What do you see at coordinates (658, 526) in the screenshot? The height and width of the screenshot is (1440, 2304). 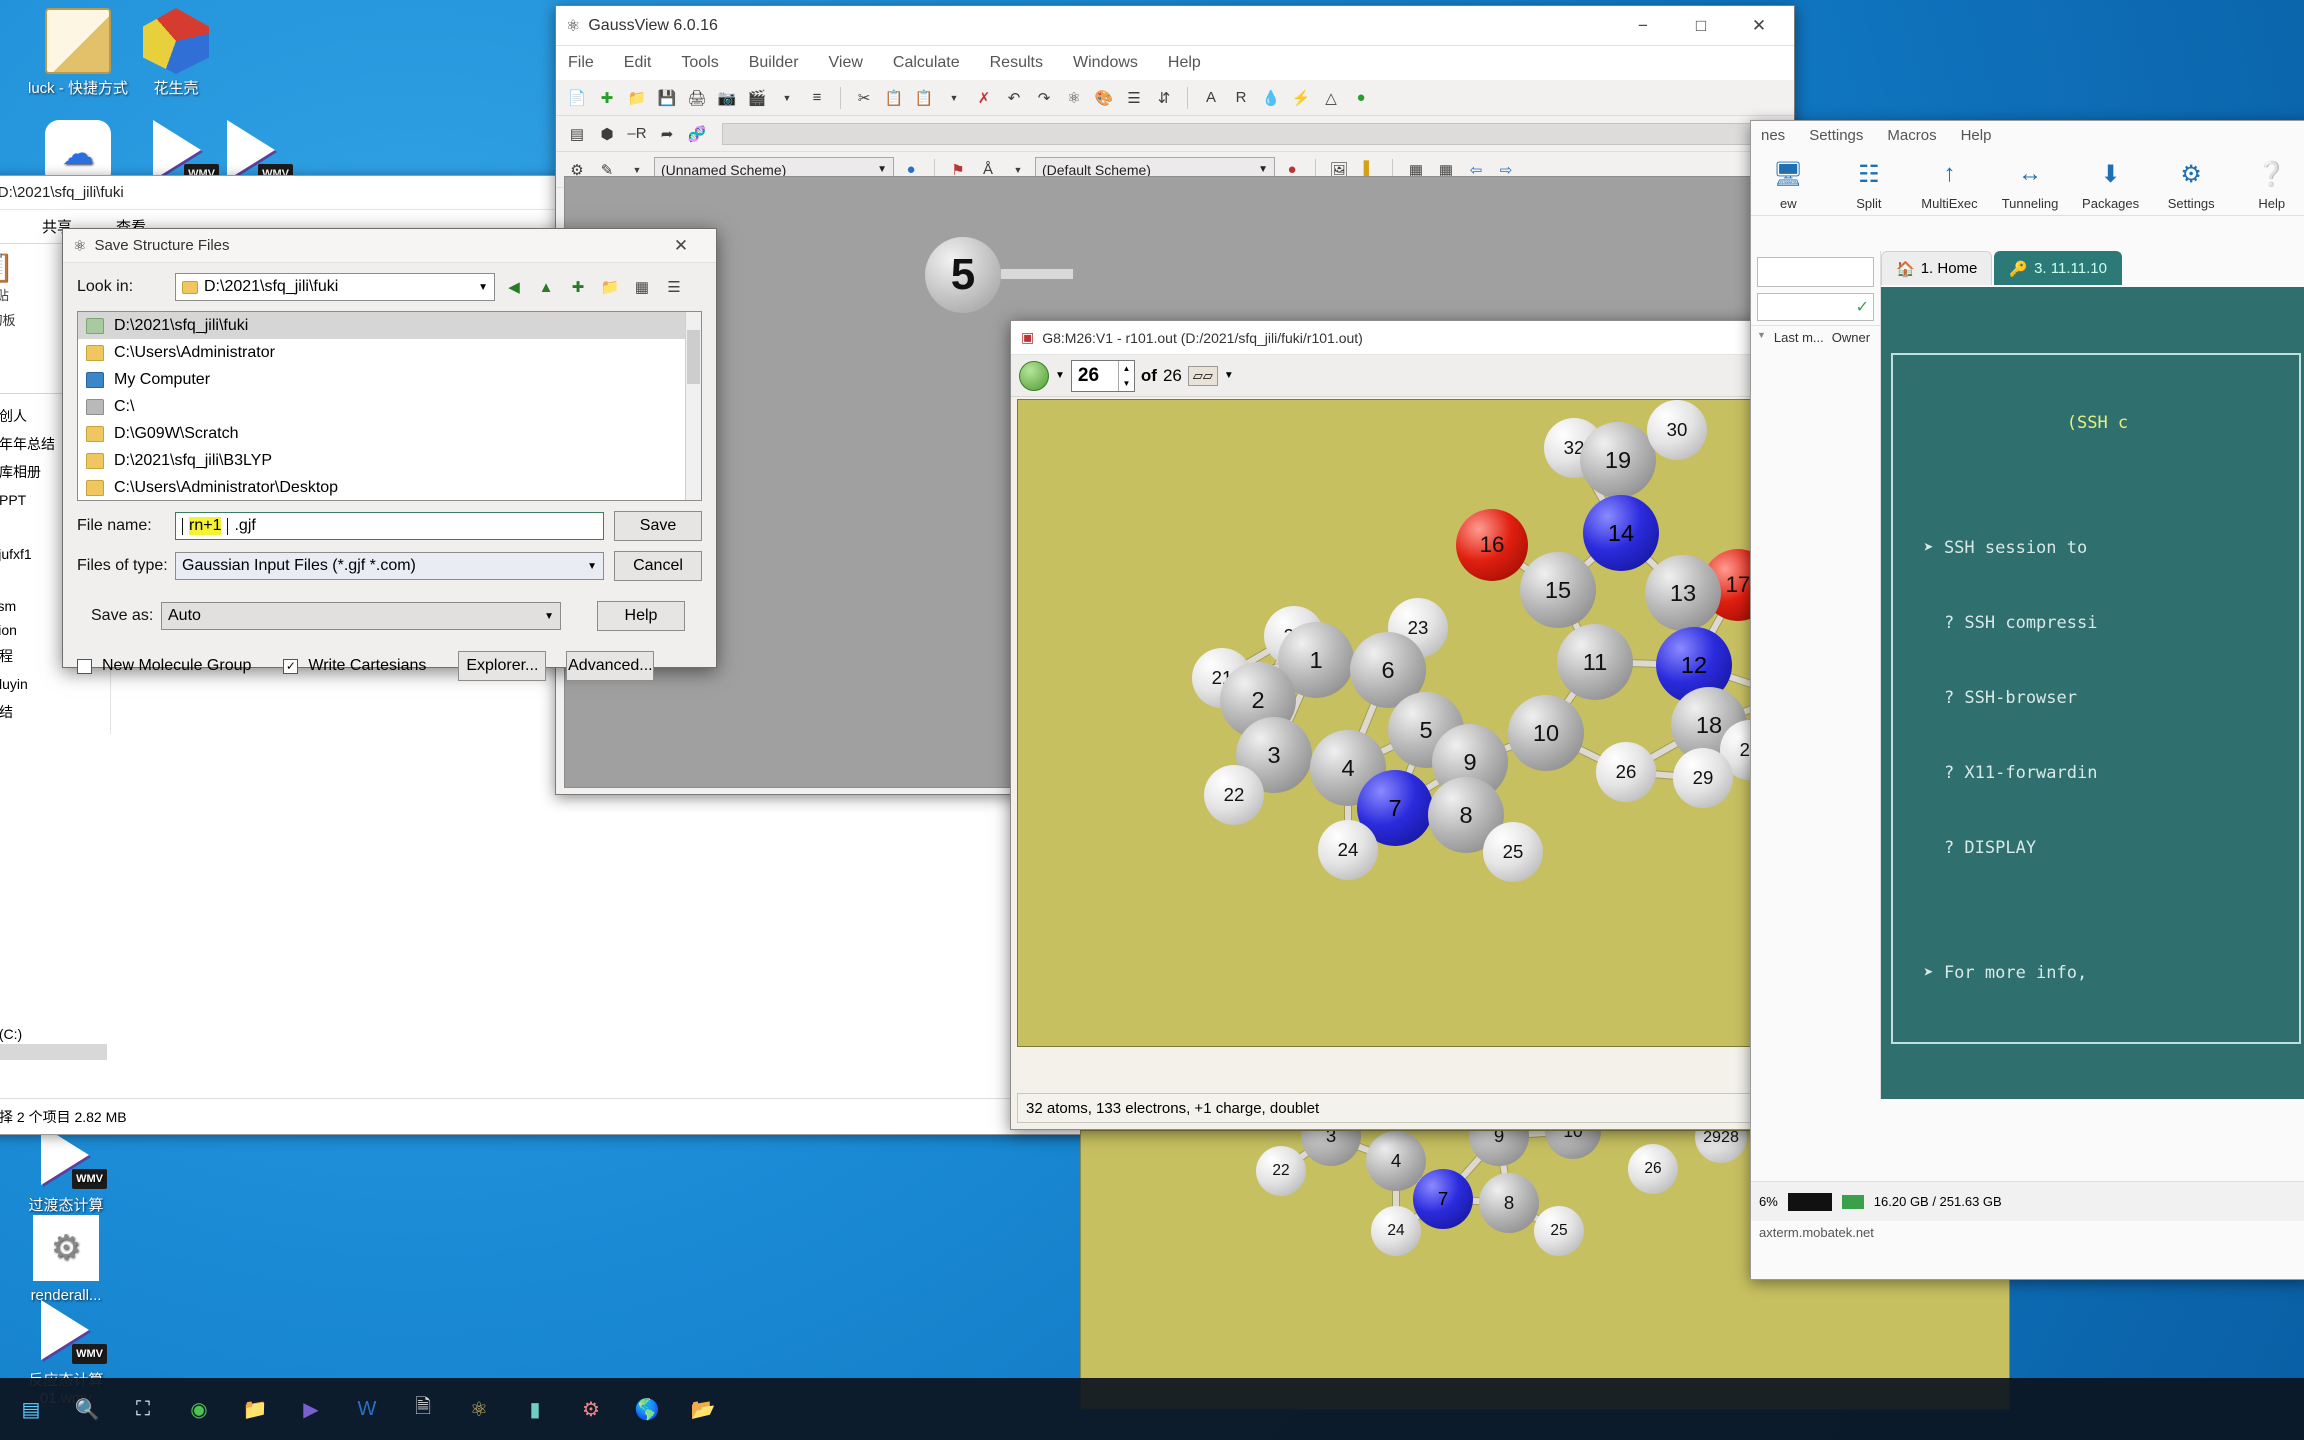 I see `save-button: Save` at bounding box center [658, 526].